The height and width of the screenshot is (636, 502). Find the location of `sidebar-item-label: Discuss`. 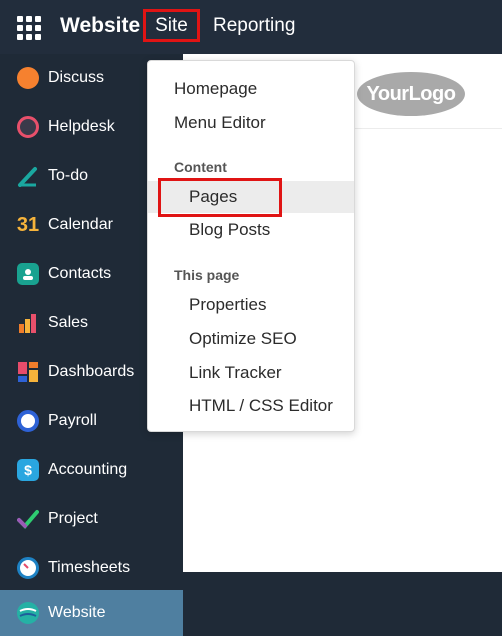

sidebar-item-label: Discuss is located at coordinates (76, 77).